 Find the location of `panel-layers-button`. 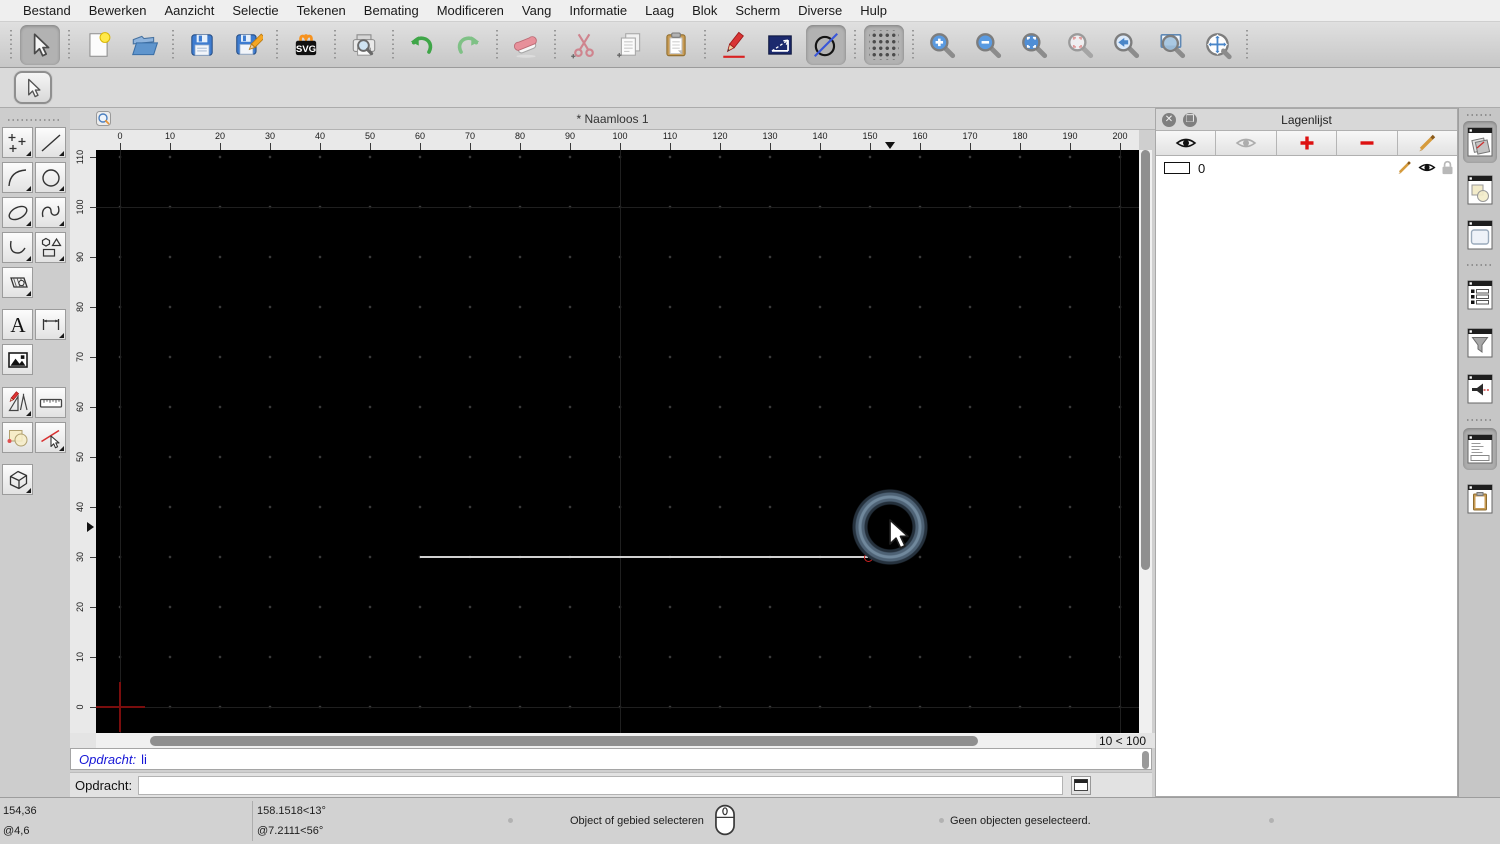

panel-layers-button is located at coordinates (1480, 142).